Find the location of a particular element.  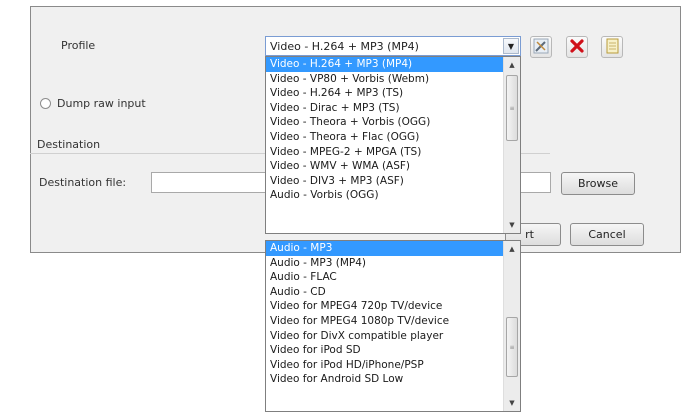

wrench-pencil-icon is located at coordinates (541, 47).